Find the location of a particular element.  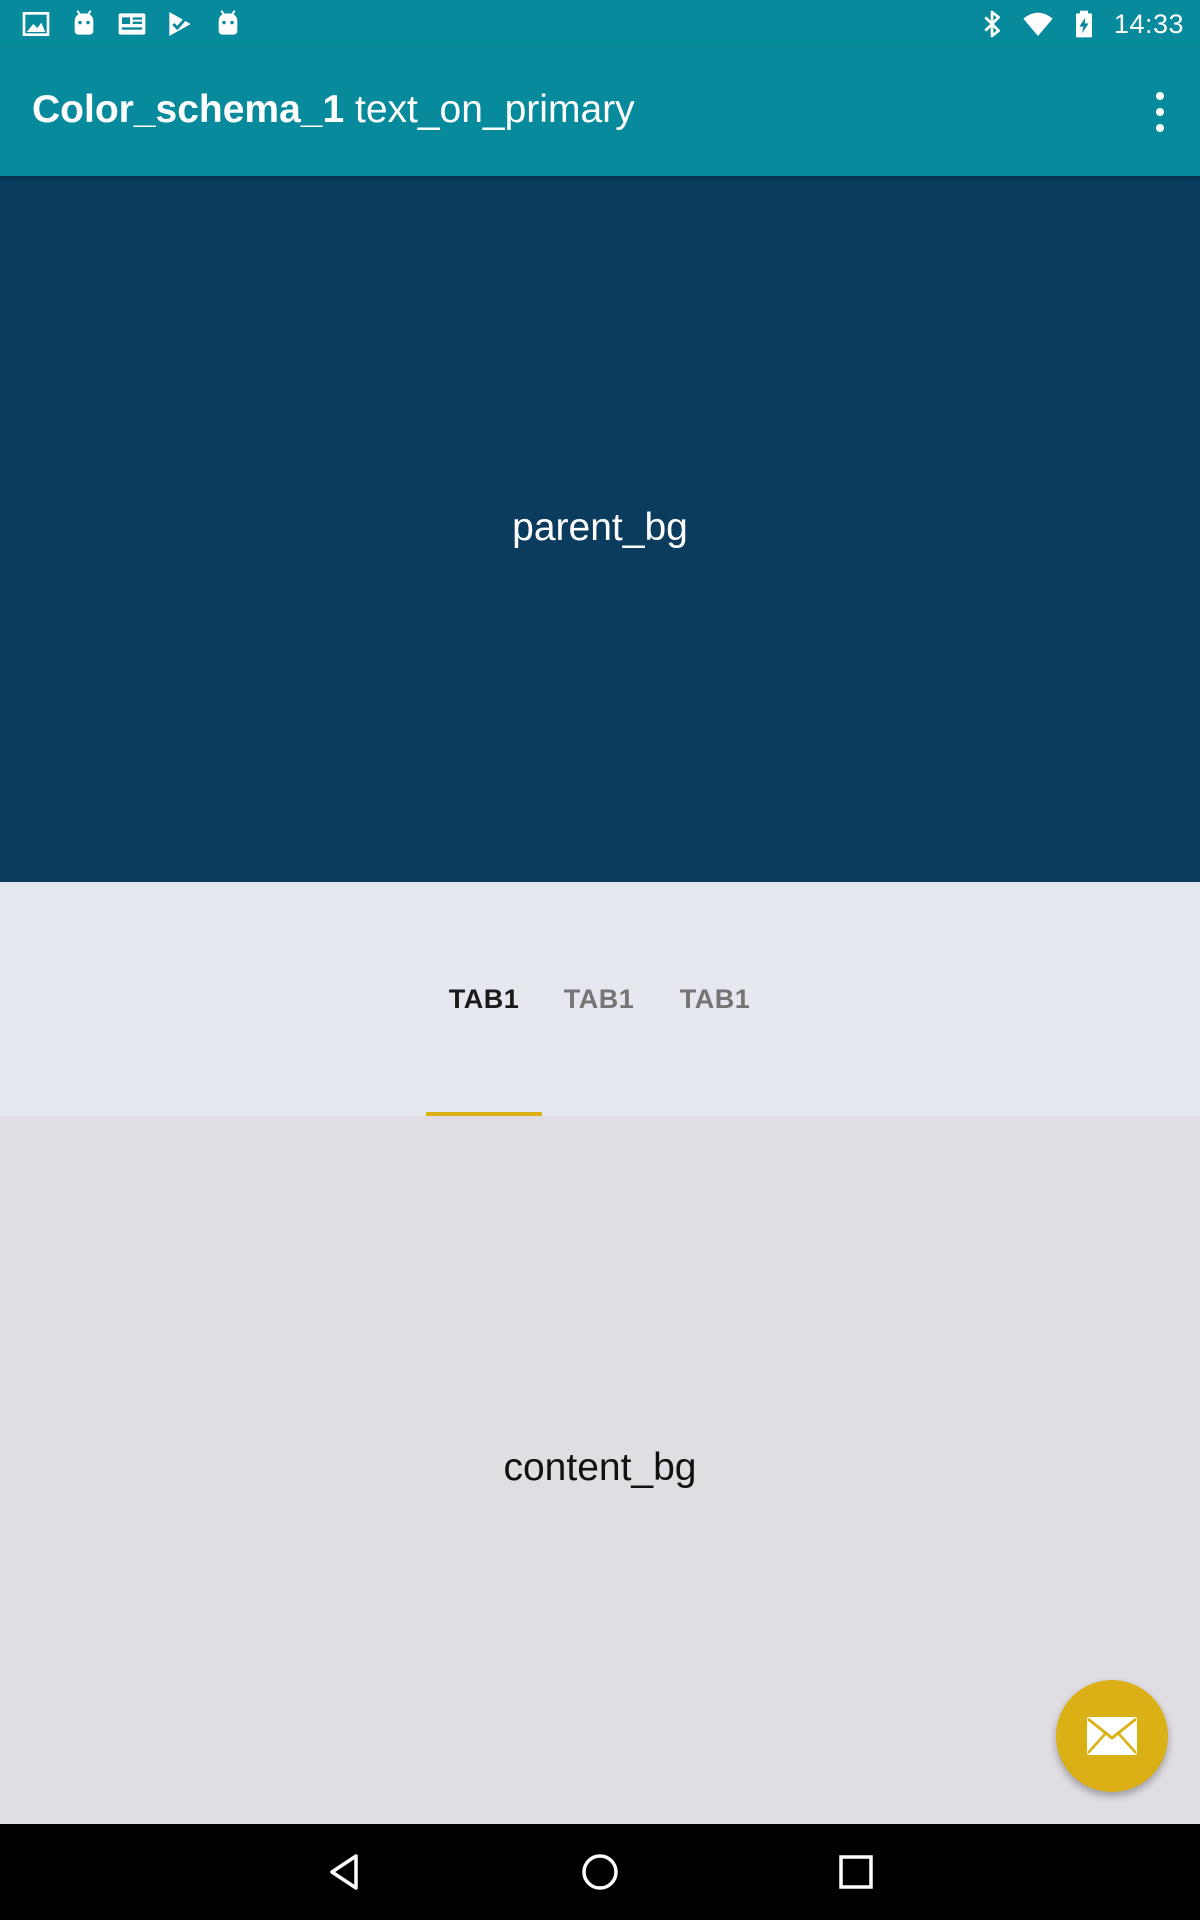

app-title: Color_schema_1 text_on_primary is located at coordinates (333, 110).